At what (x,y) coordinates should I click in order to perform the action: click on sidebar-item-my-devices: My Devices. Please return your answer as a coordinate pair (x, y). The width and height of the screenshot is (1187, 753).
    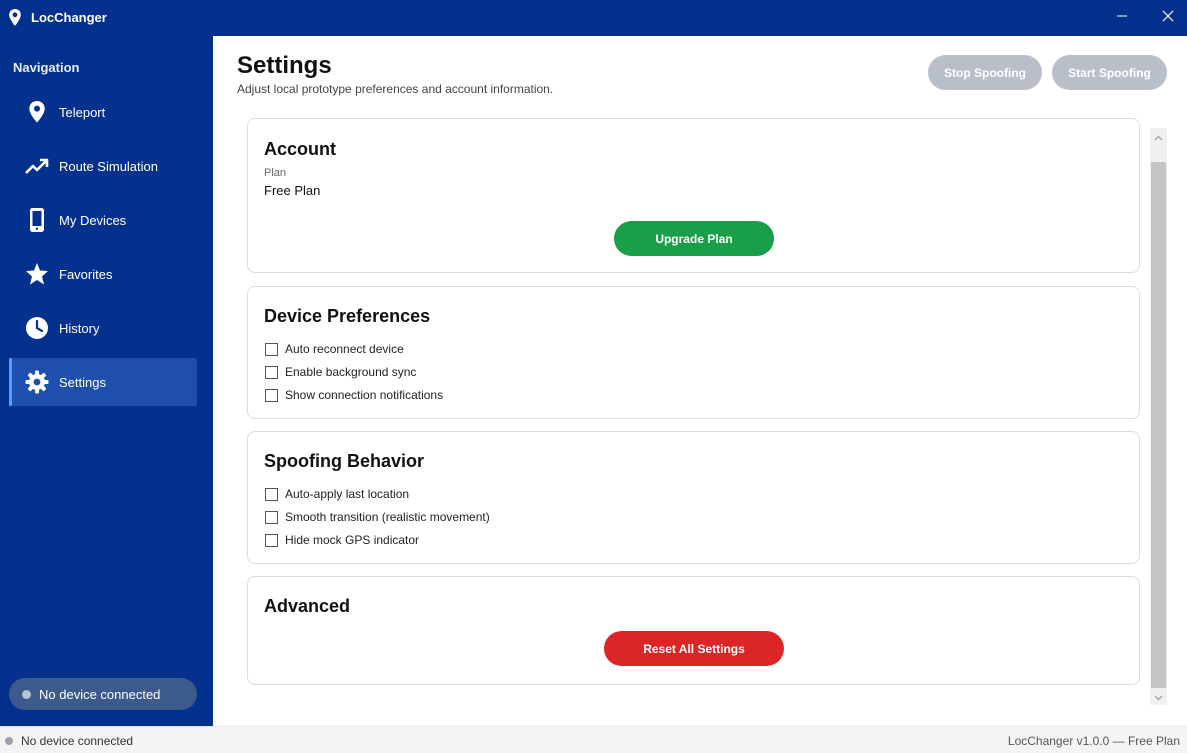
    Looking at the image, I should click on (103, 220).